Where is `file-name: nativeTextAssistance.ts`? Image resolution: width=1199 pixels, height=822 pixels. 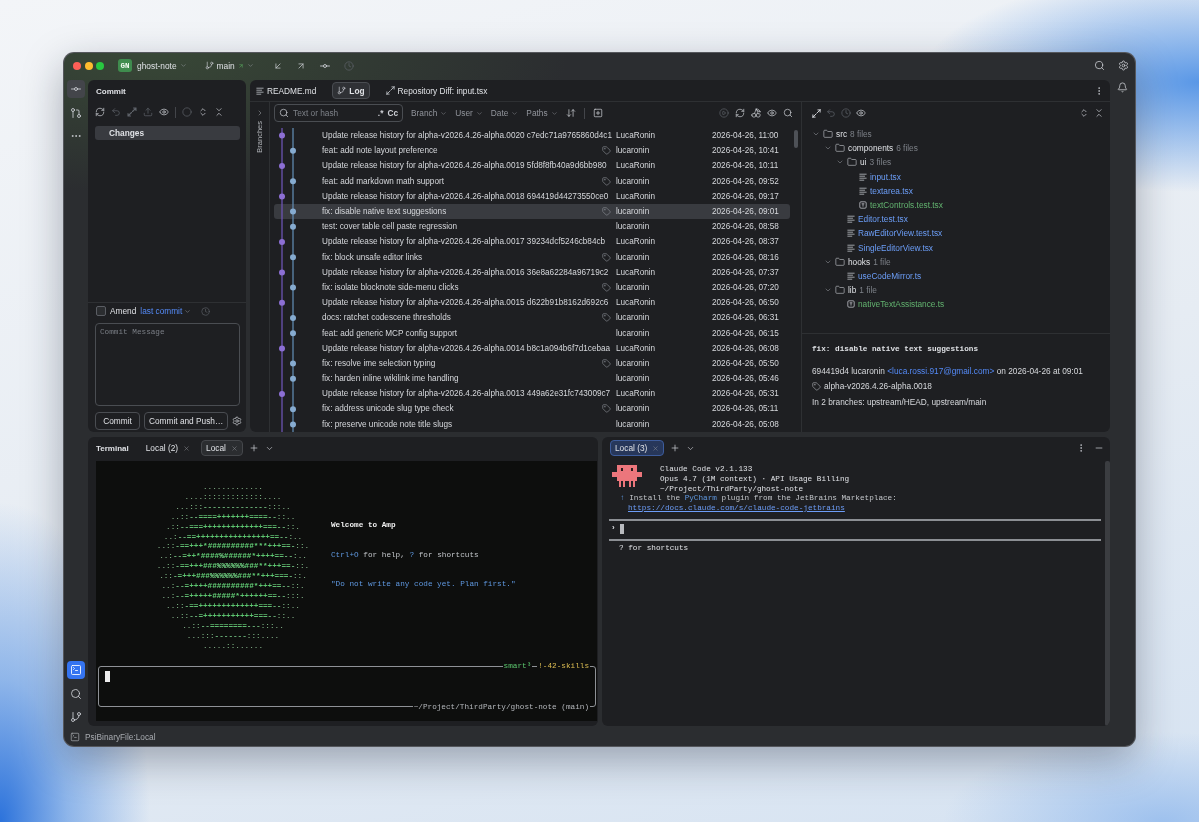
file-name: nativeTextAssistance.ts is located at coordinates (901, 304).